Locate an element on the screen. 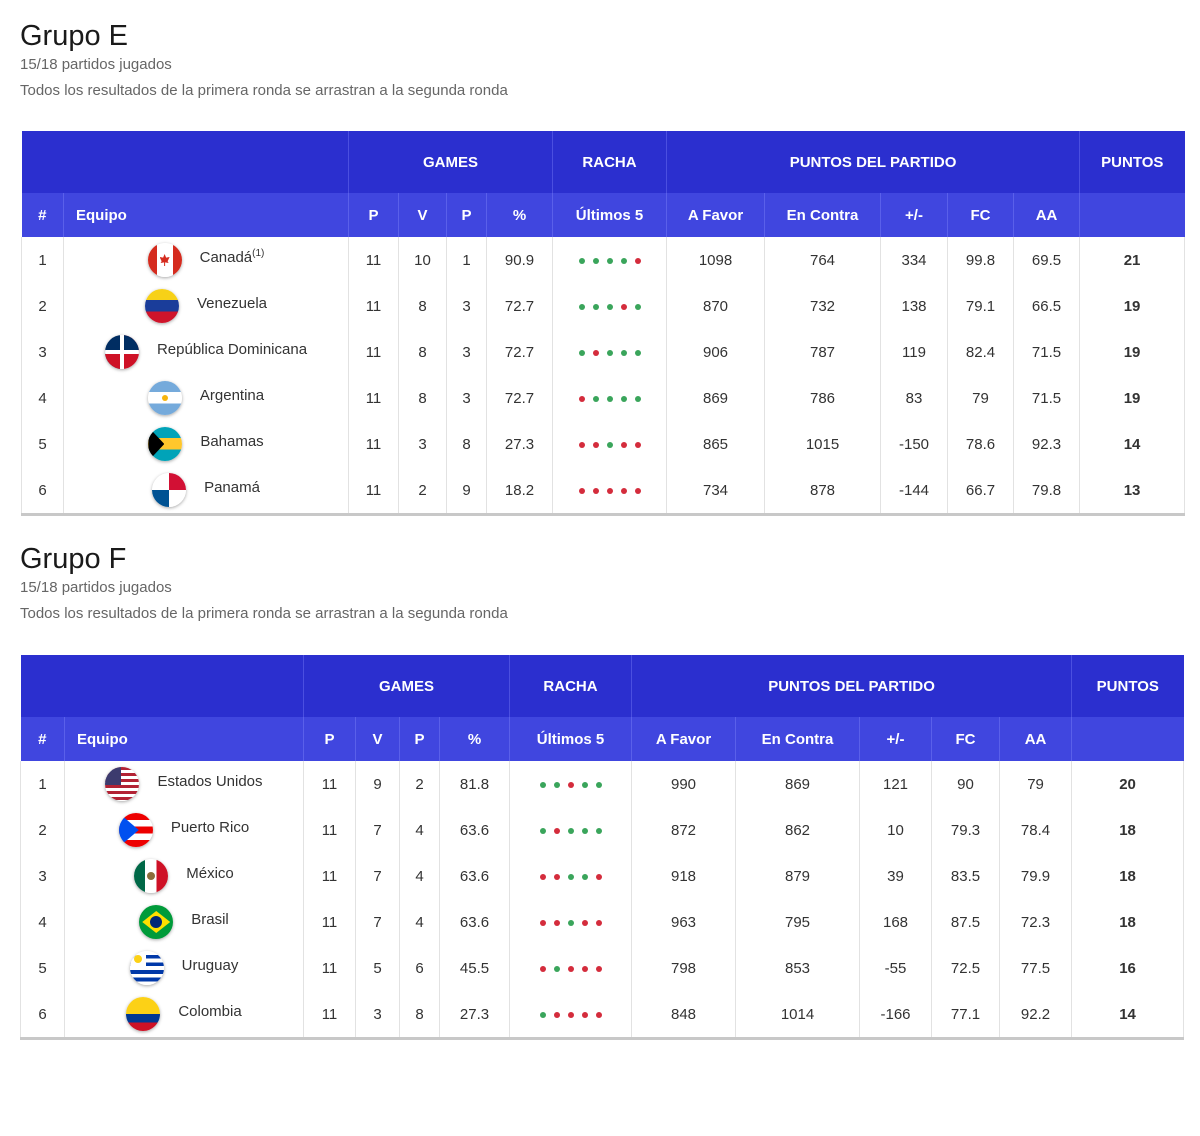 This screenshot has width=1200, height=1136. team-name: República Dominicana is located at coordinates (232, 349).